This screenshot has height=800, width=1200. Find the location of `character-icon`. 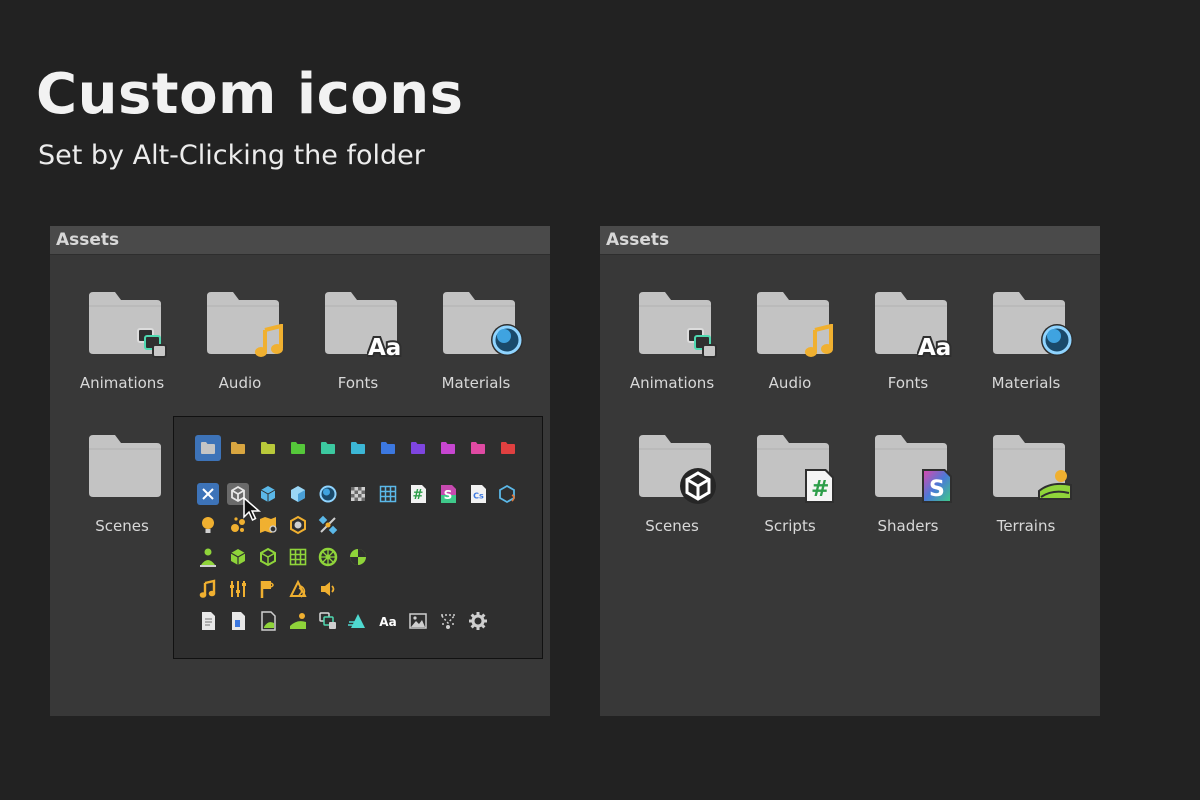

character-icon is located at coordinates (208, 557).